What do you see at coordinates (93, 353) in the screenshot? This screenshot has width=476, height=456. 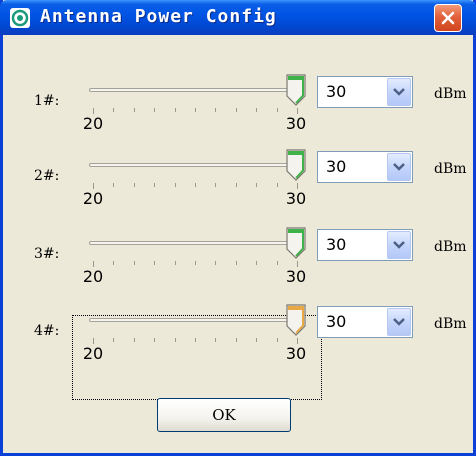 I see `antenna-4-min-label: 20` at bounding box center [93, 353].